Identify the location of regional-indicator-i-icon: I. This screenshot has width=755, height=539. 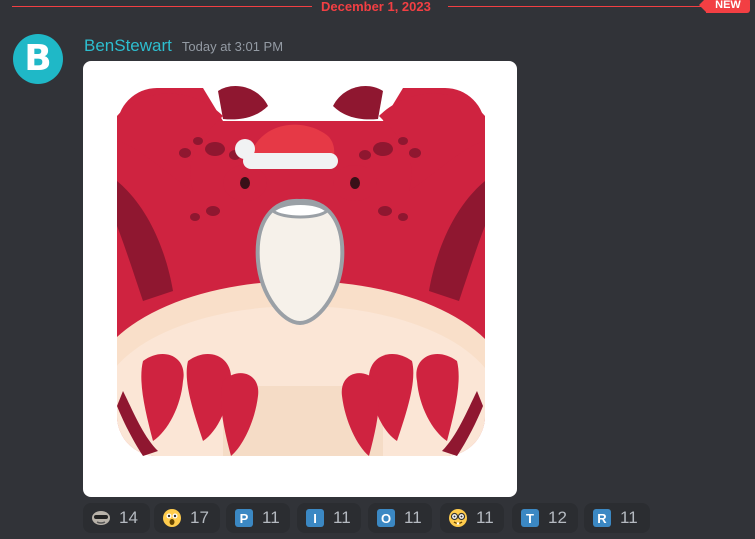
(315, 518).